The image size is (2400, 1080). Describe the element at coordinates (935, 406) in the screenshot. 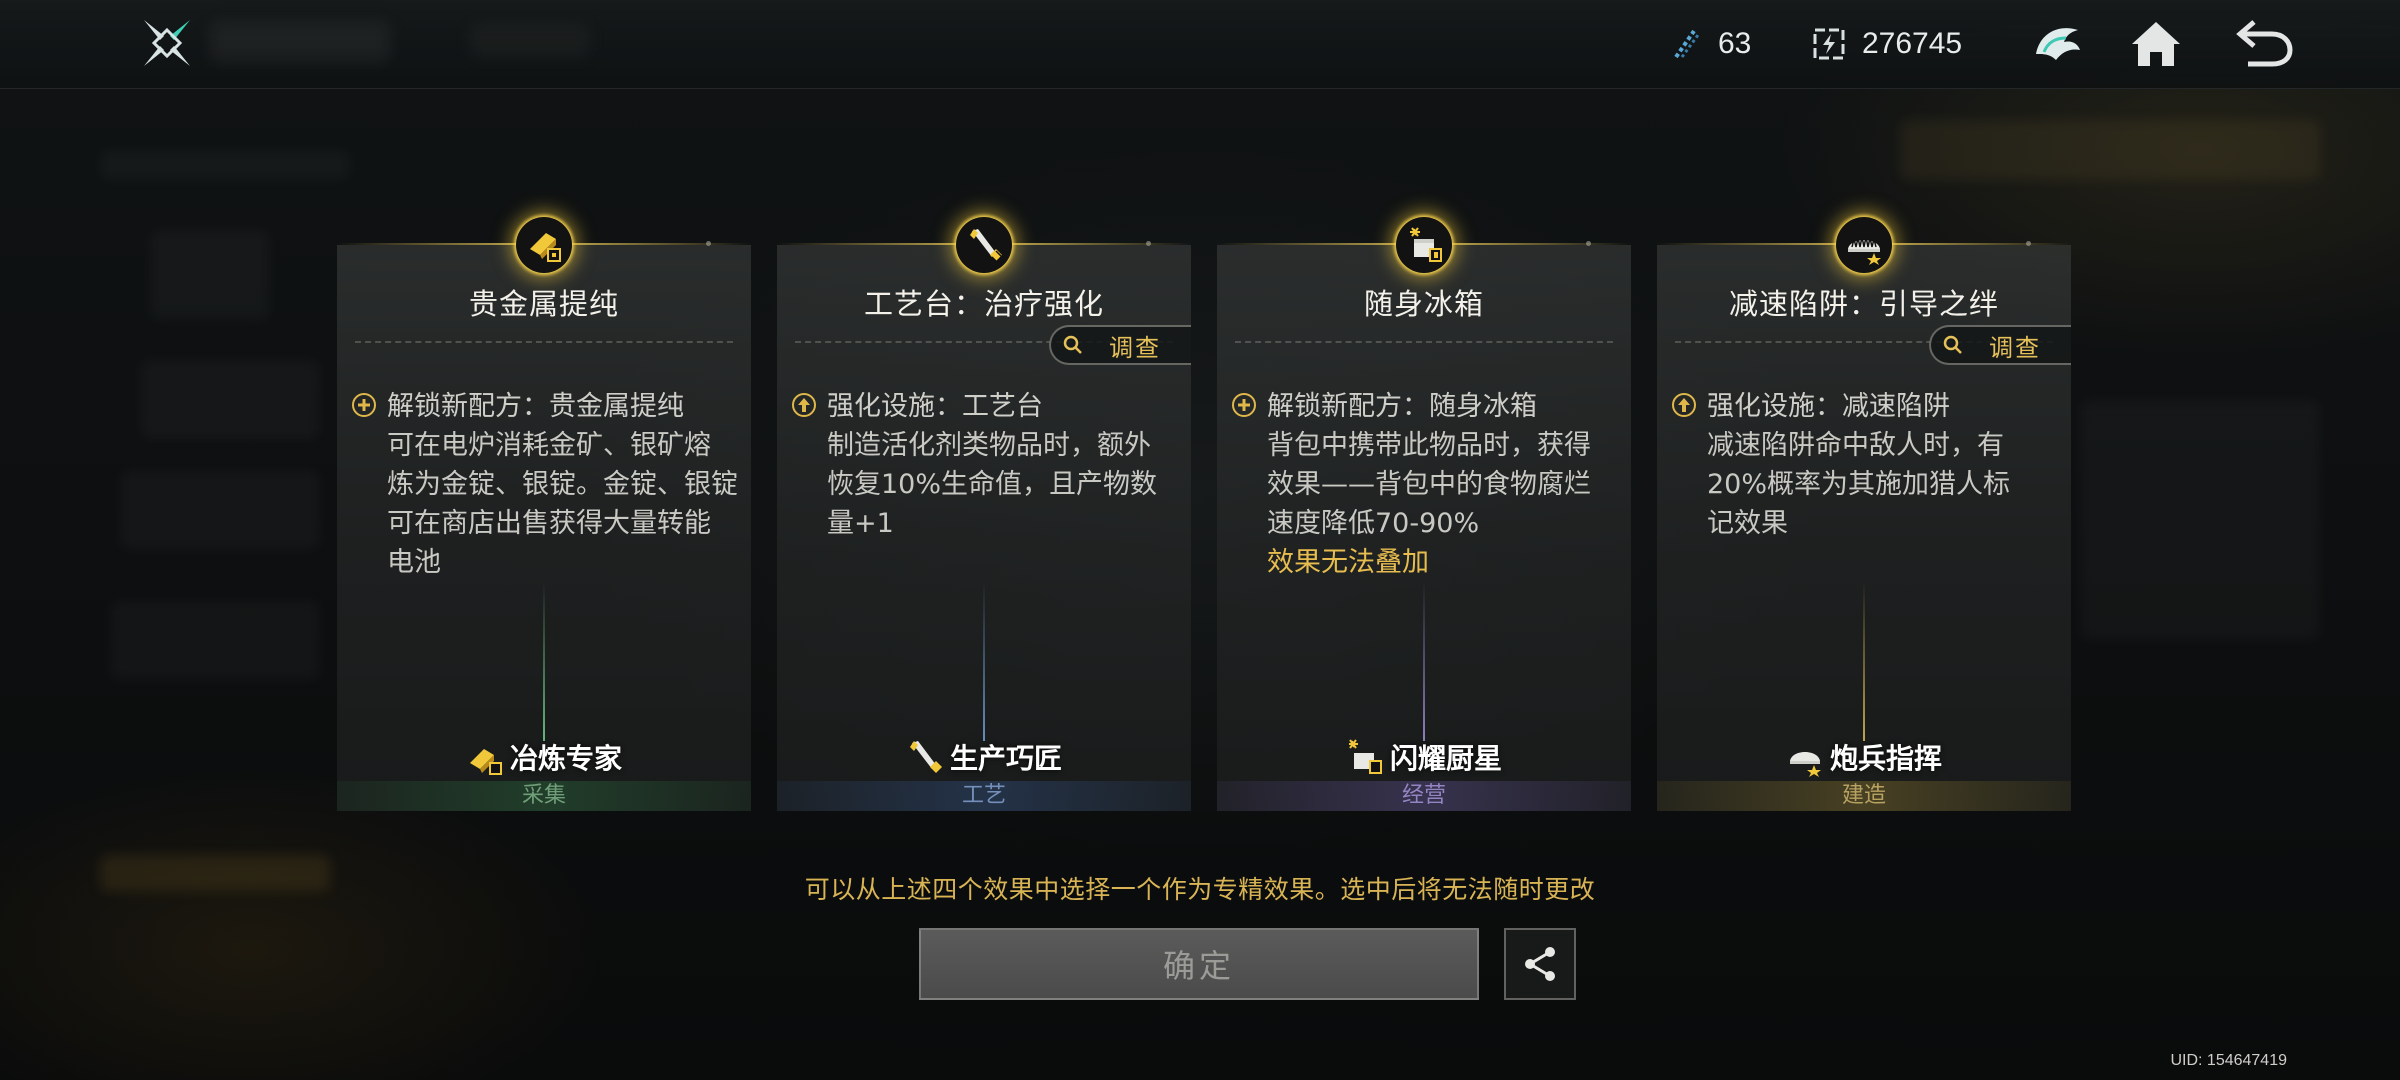

I see `effect-line: 强化设施：工艺台` at that location.